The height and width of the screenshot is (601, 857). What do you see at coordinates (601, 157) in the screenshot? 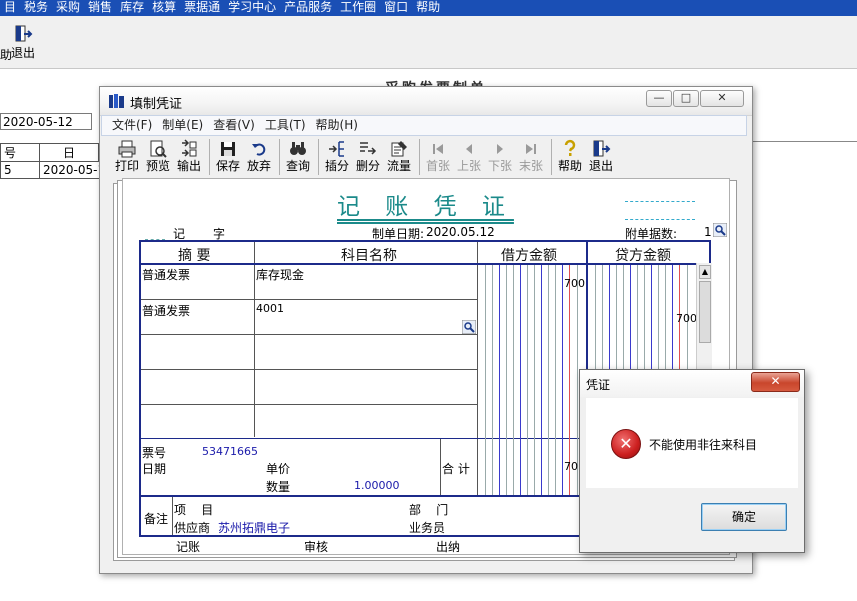
I see `exit-button: 退出` at bounding box center [601, 157].